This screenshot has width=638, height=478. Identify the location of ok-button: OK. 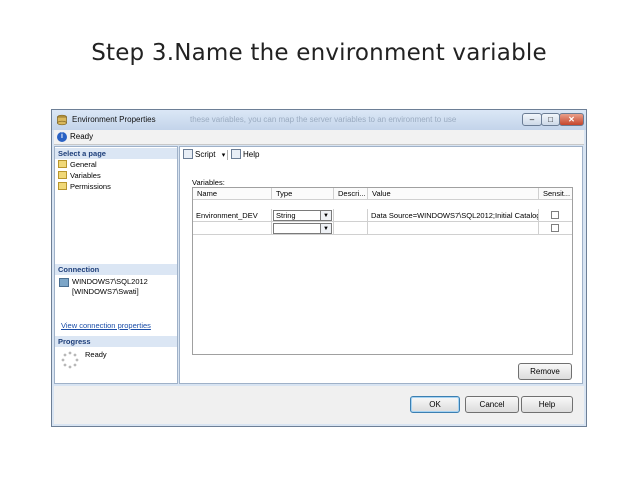
(435, 404).